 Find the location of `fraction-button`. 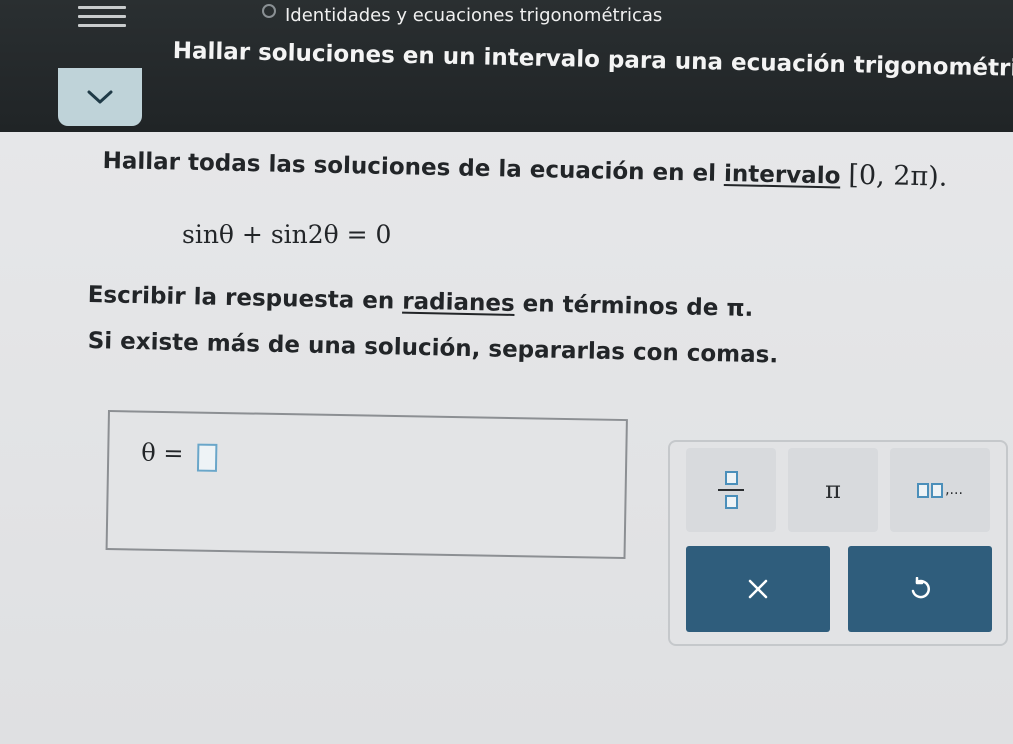

fraction-button is located at coordinates (731, 490).